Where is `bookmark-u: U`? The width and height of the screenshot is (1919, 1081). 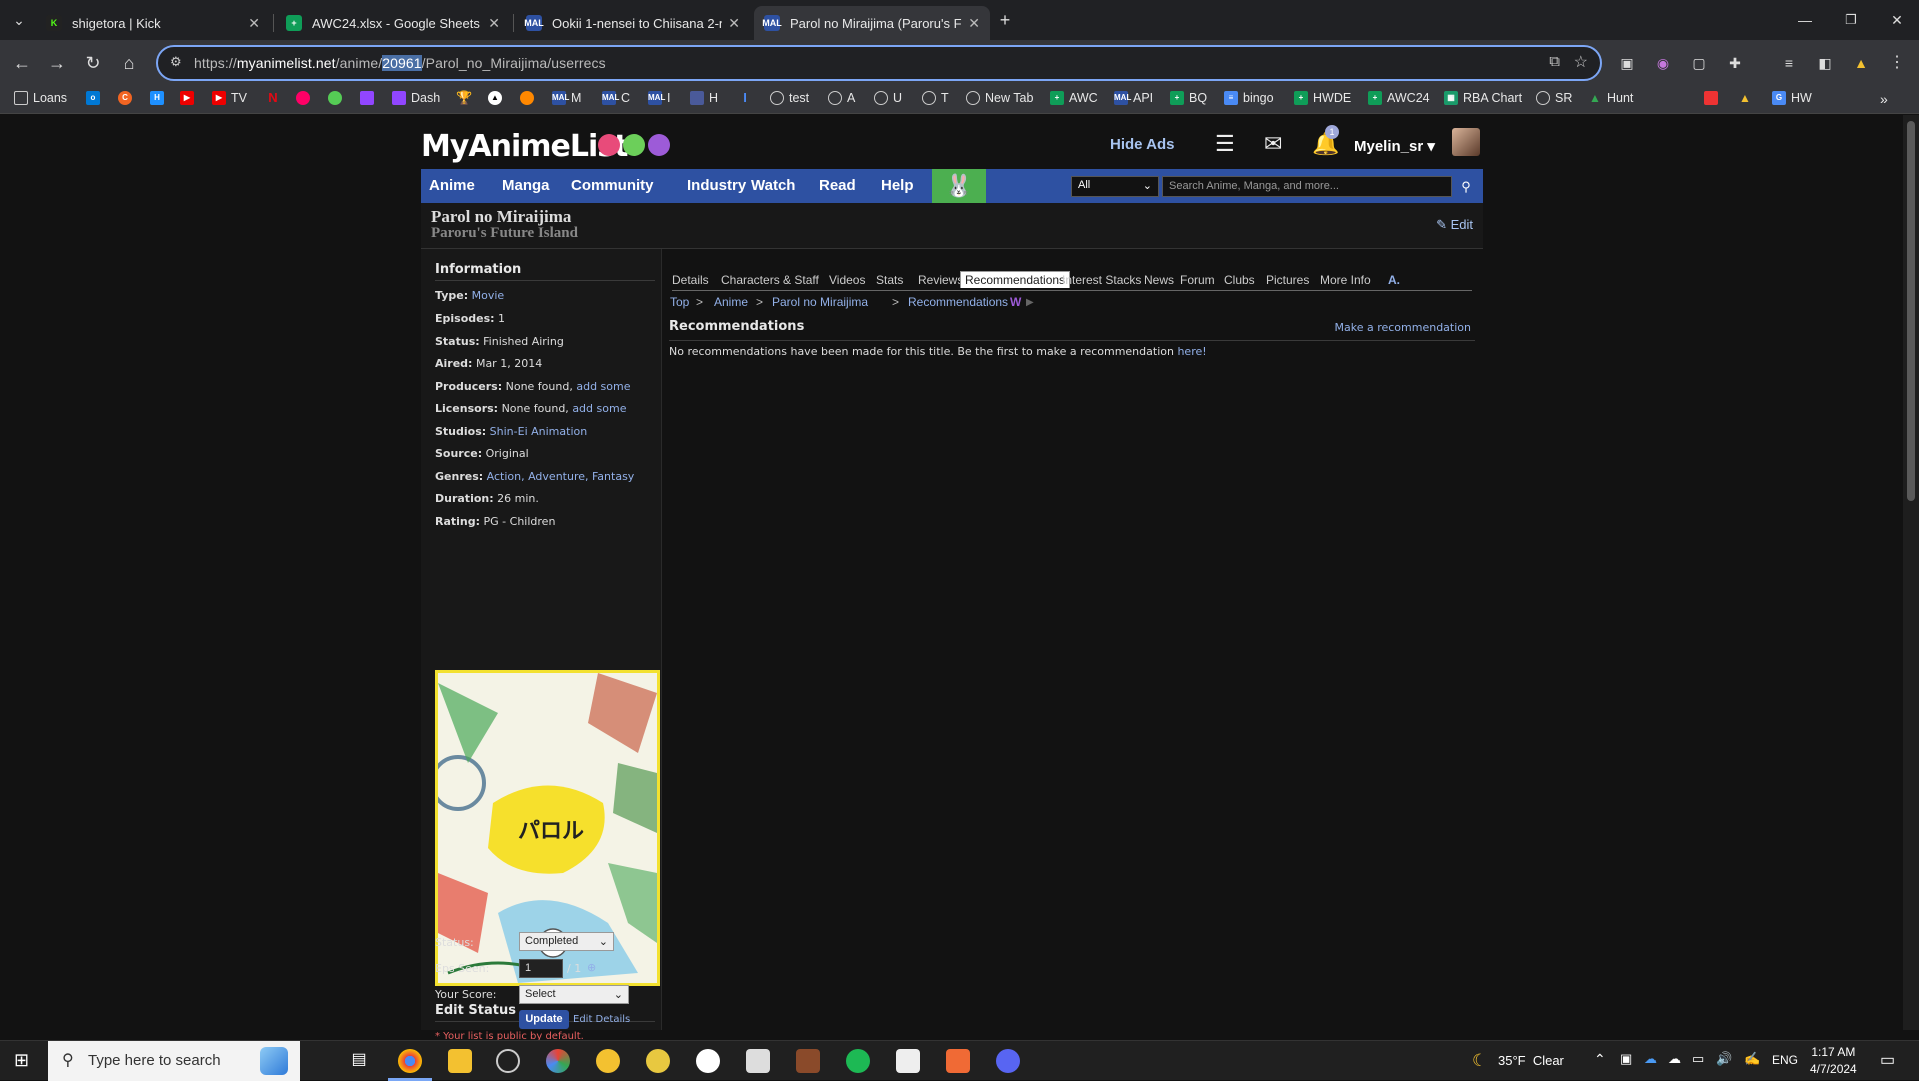 bookmark-u: U is located at coordinates (888, 98).